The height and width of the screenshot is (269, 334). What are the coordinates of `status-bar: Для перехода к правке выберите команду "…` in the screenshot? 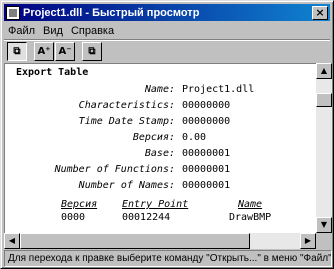 It's located at (168, 258).